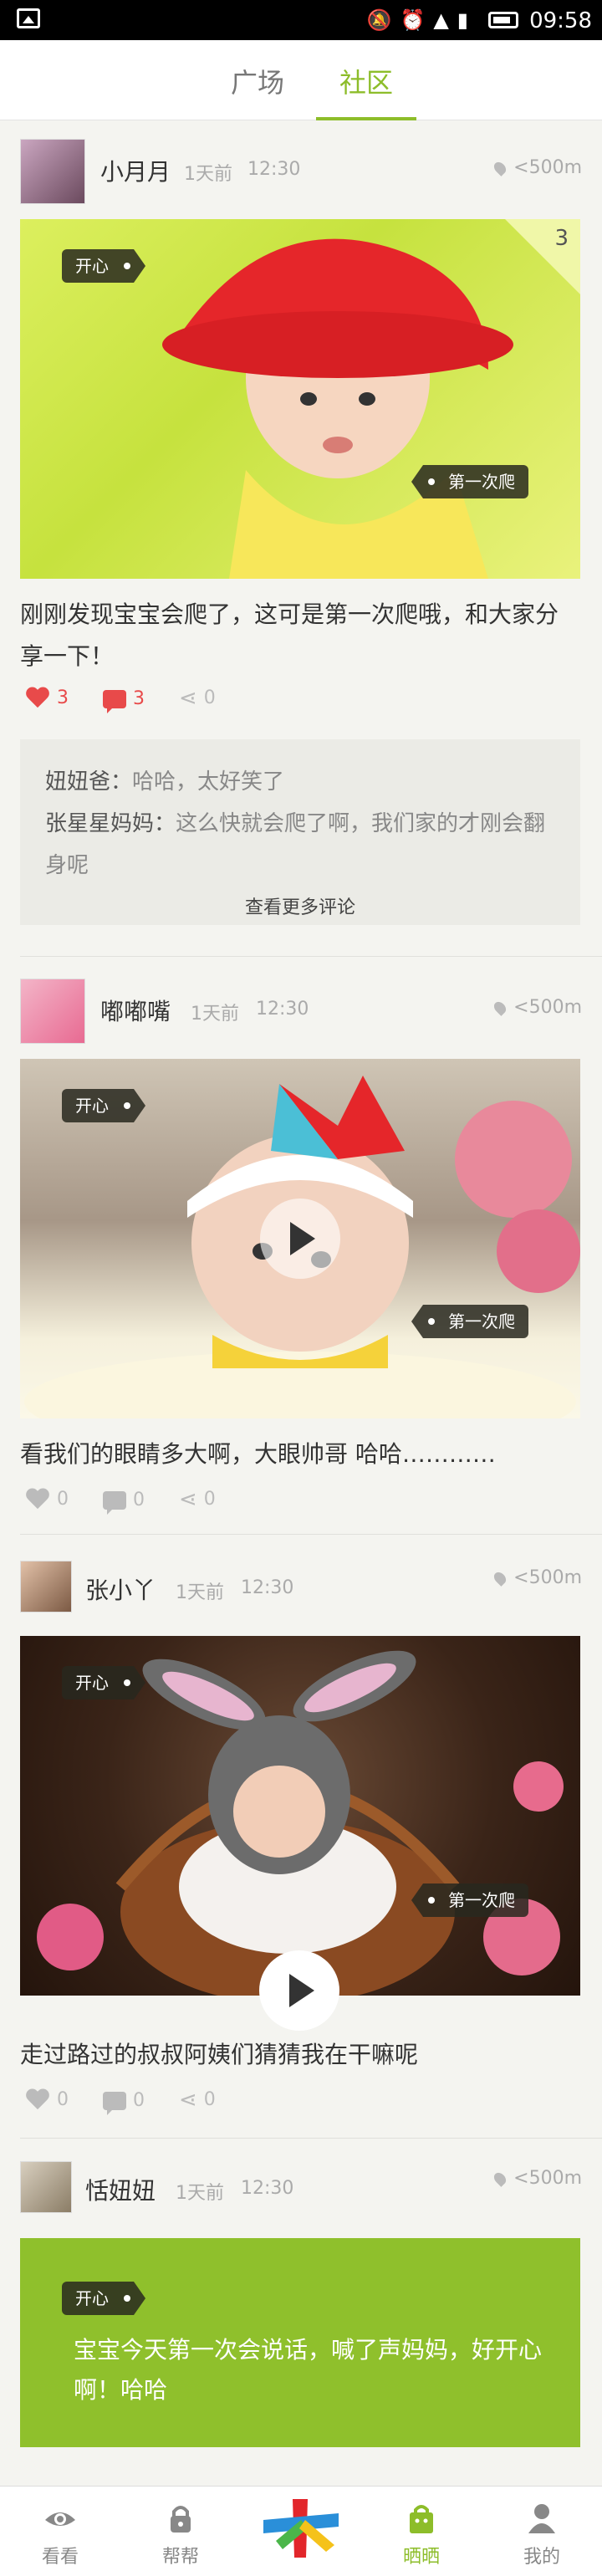 Image resolution: width=602 pixels, height=2576 pixels. I want to click on text-post-body: 宝宝今天第一次会说话，喊了声妈妈，好开心啊！哈哈, so click(308, 2370).